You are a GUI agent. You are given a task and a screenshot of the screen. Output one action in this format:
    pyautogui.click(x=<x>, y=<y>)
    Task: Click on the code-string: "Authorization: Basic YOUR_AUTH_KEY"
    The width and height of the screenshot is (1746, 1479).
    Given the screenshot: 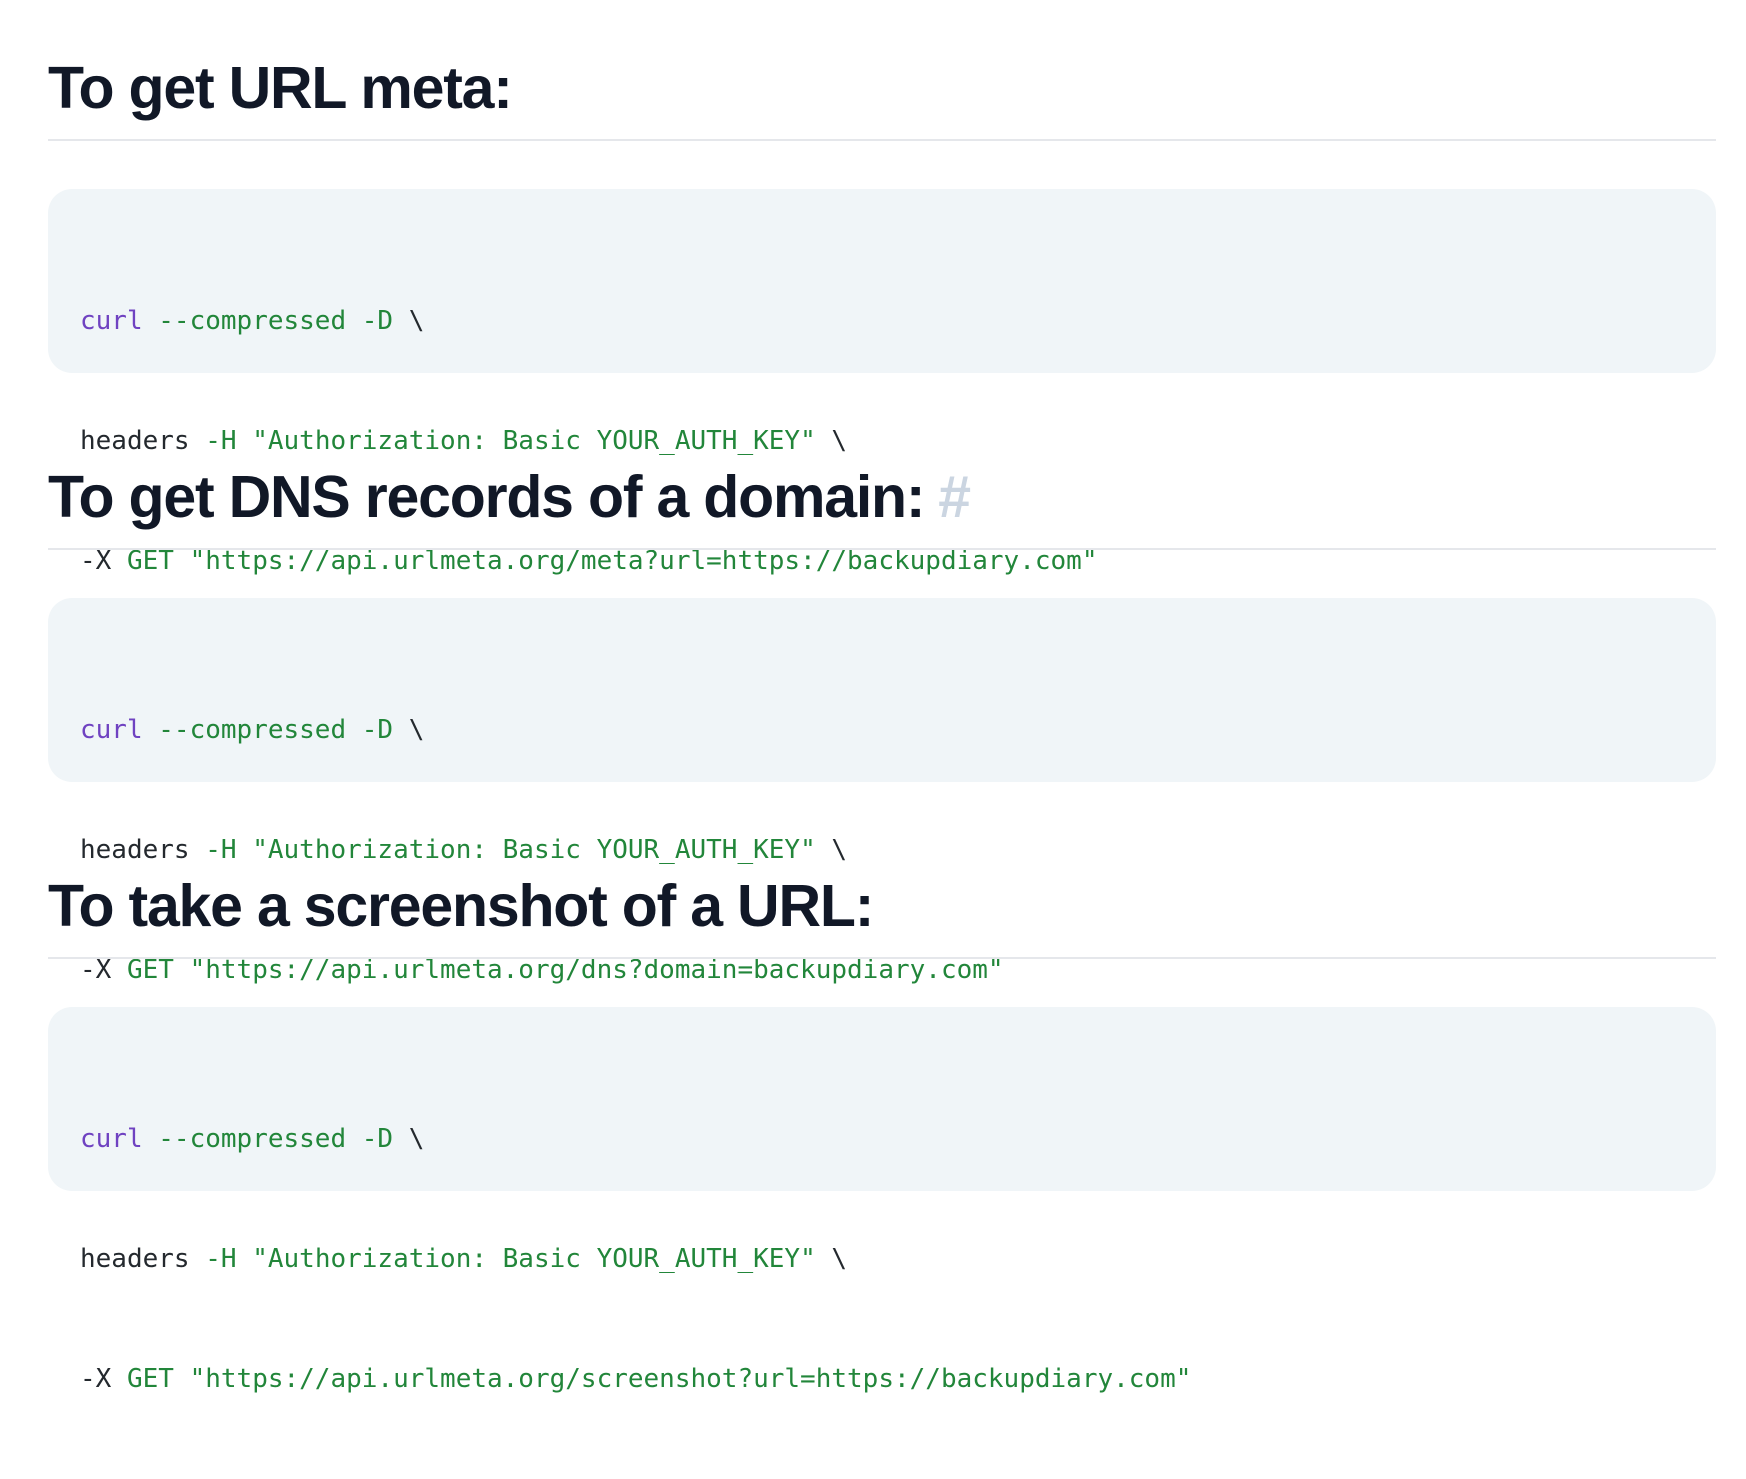 What is the action you would take?
    pyautogui.click(x=526, y=1259)
    